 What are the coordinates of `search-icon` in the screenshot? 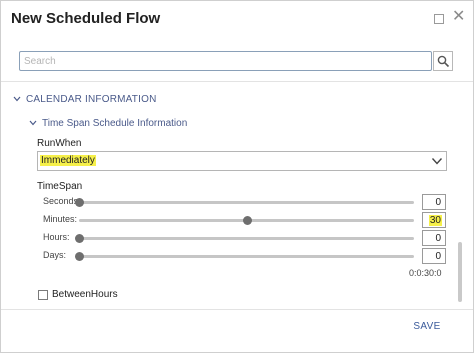 It's located at (443, 61).